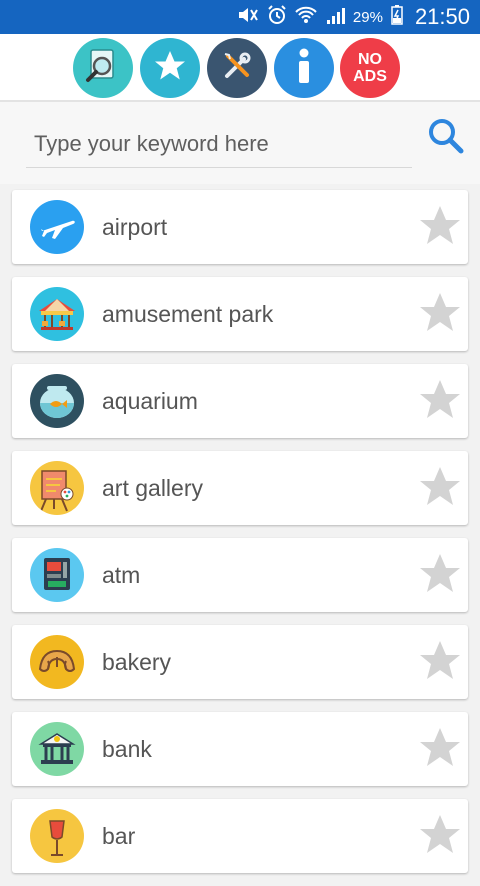 Image resolution: width=480 pixels, height=886 pixels. Describe the element at coordinates (240, 488) in the screenshot. I see `list-item-art-gallery: art gallery` at that location.